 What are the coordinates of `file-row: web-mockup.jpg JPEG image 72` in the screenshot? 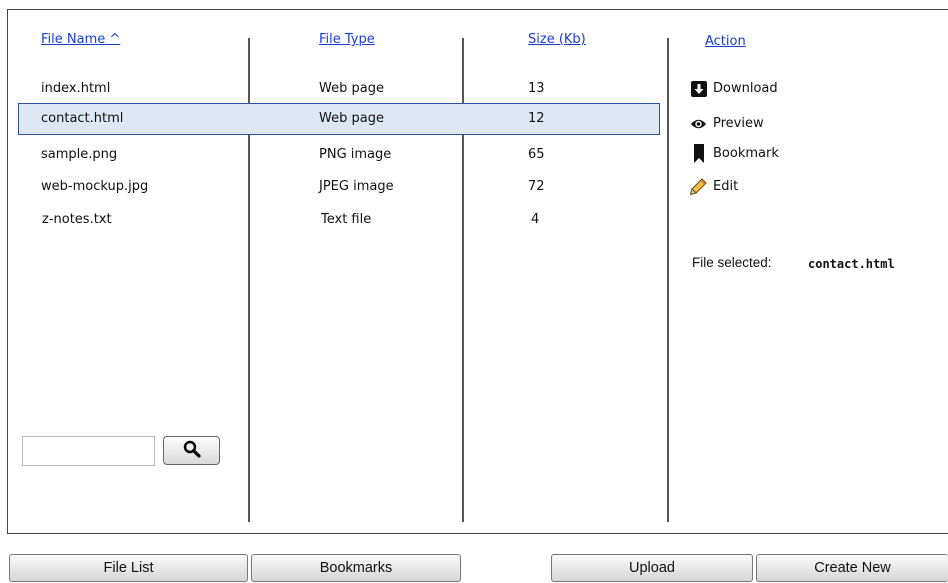 It's located at (339, 187).